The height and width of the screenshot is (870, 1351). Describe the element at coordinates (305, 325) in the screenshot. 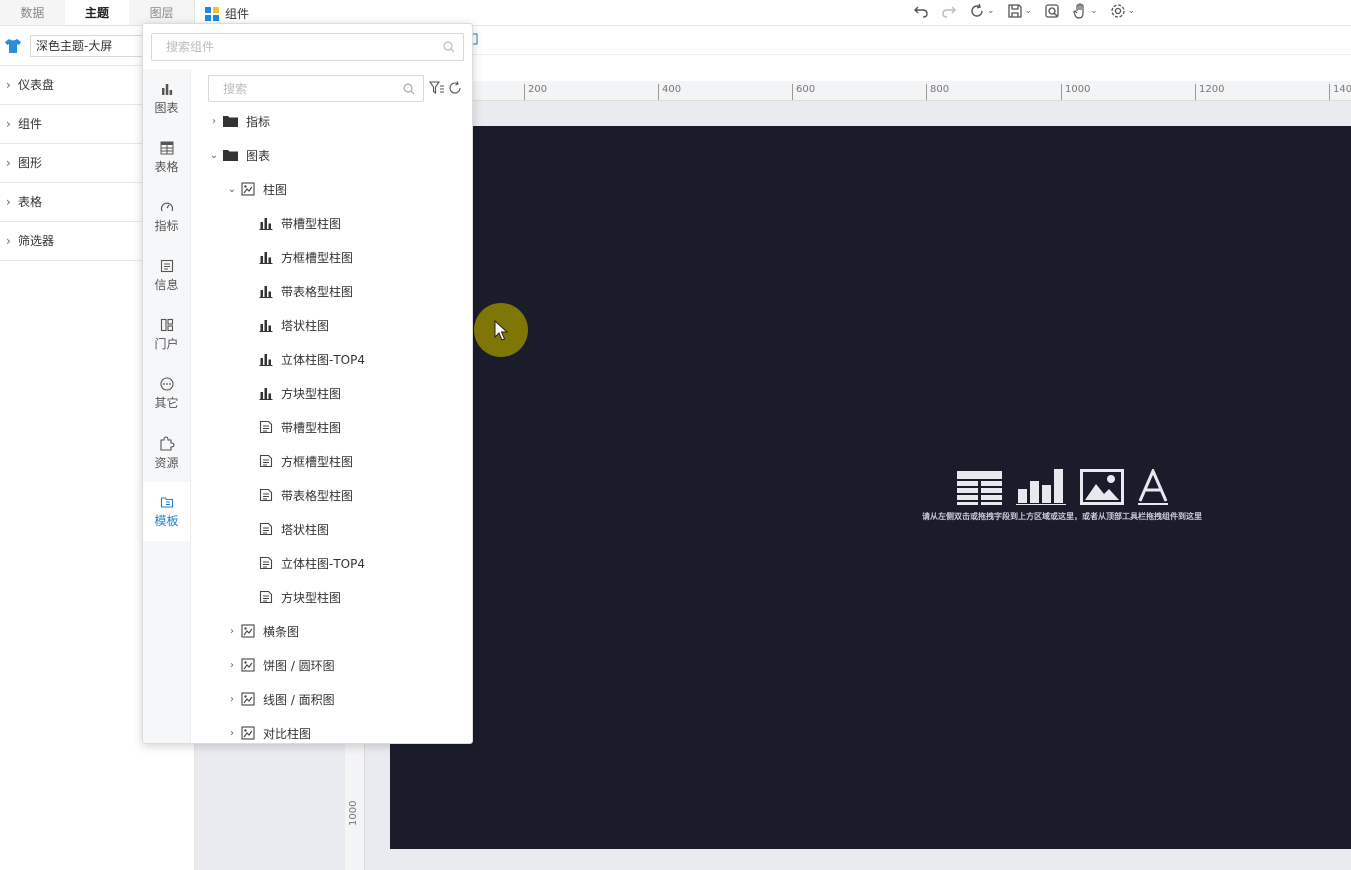

I see `tree-item-label: 塔状柱图` at that location.